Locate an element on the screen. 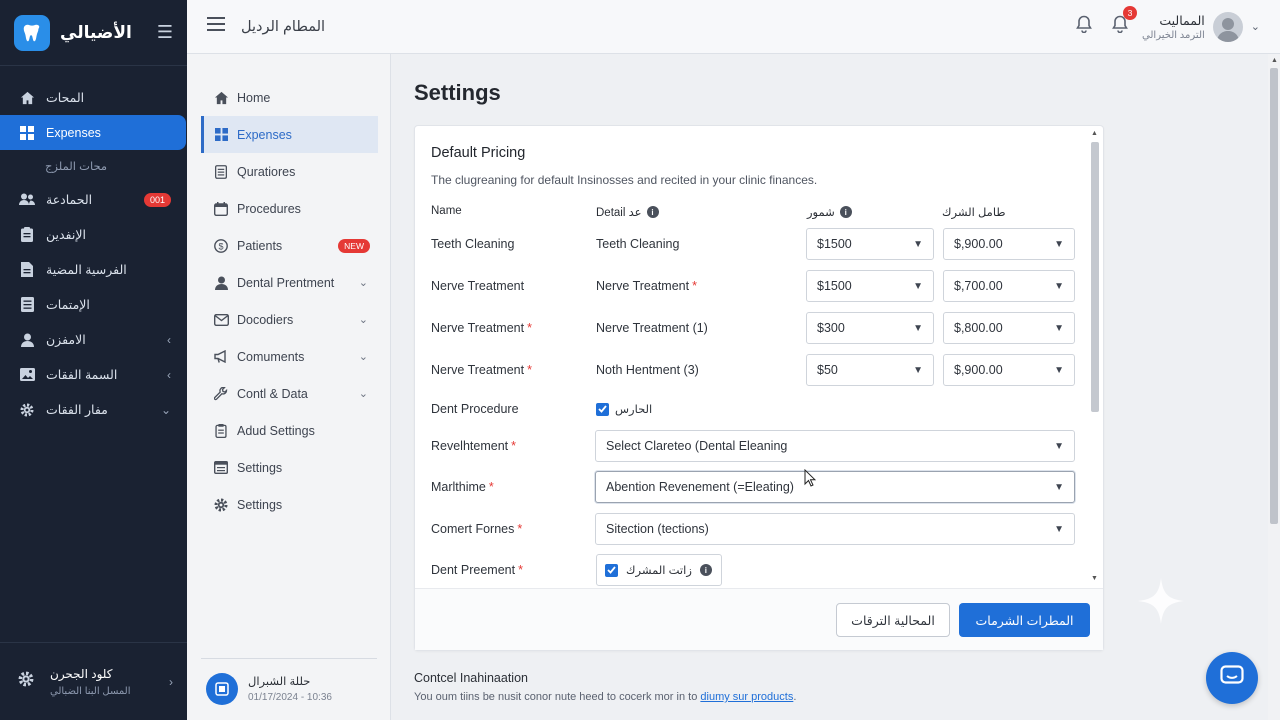 Image resolution: width=1280 pixels, height=720 pixels. primary-nav-item-lists: الإمتمات is located at coordinates (93, 304).